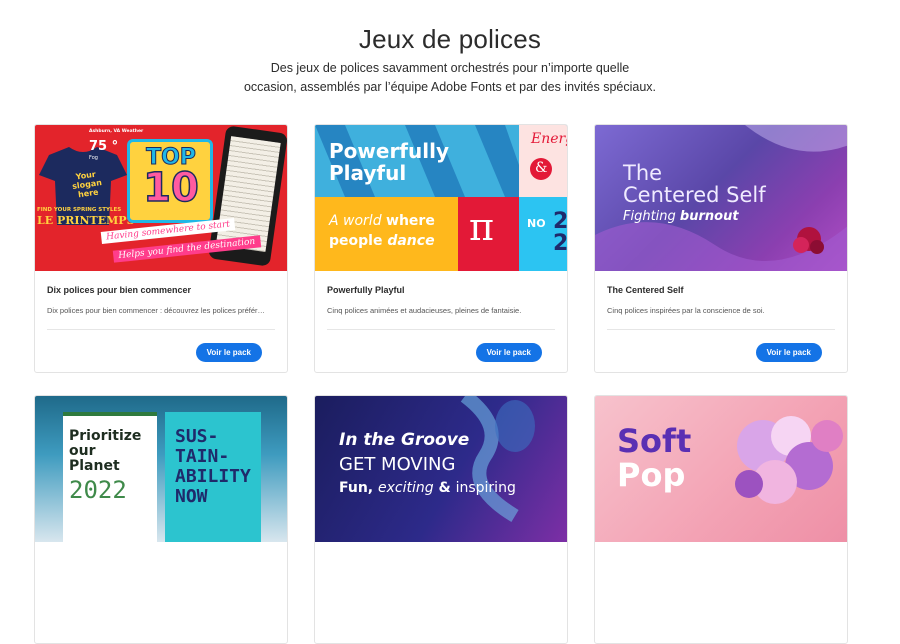  What do you see at coordinates (411, 241) in the screenshot?
I see `dance-text: dance` at bounding box center [411, 241].